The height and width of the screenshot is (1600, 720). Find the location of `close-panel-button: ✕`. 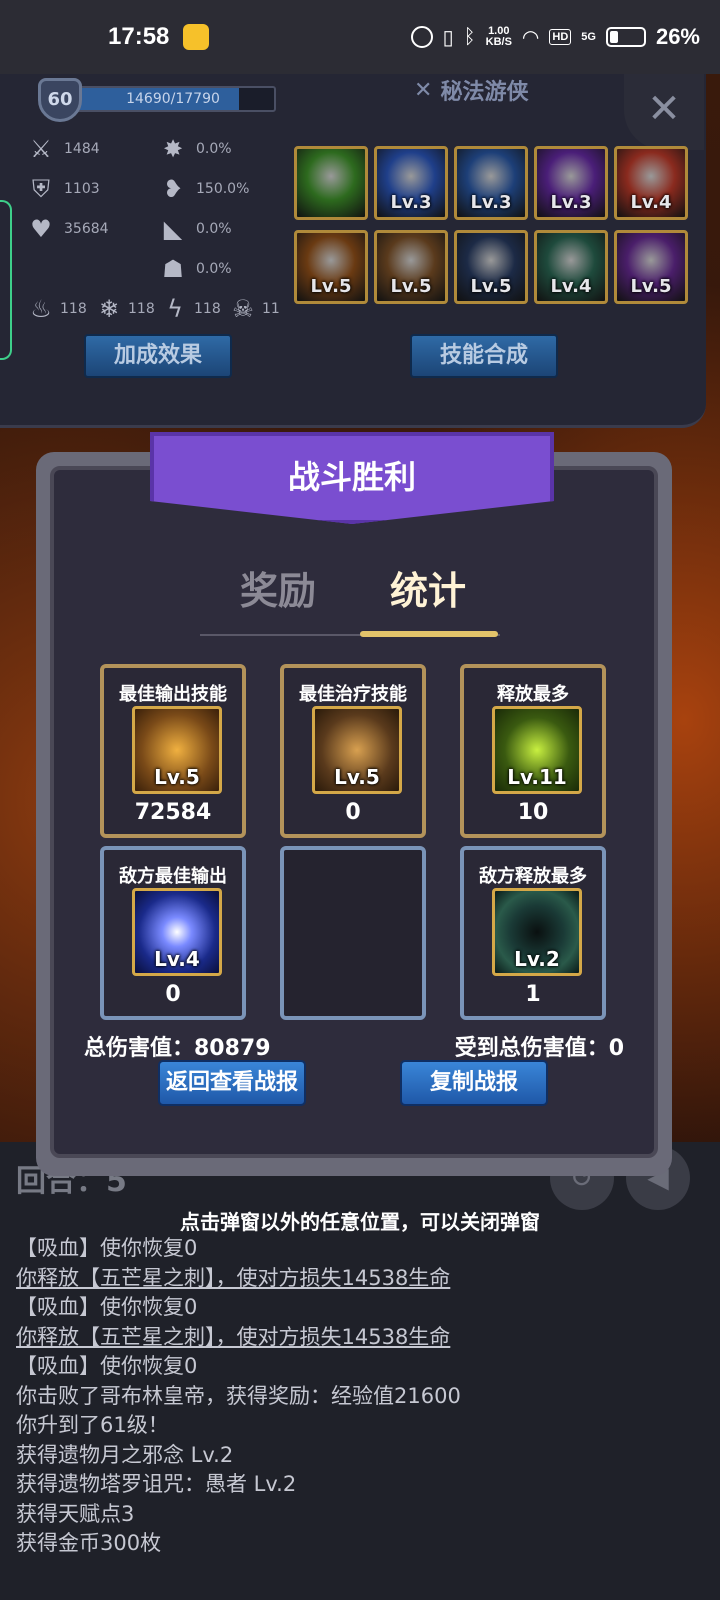

close-panel-button: ✕ is located at coordinates (664, 112).